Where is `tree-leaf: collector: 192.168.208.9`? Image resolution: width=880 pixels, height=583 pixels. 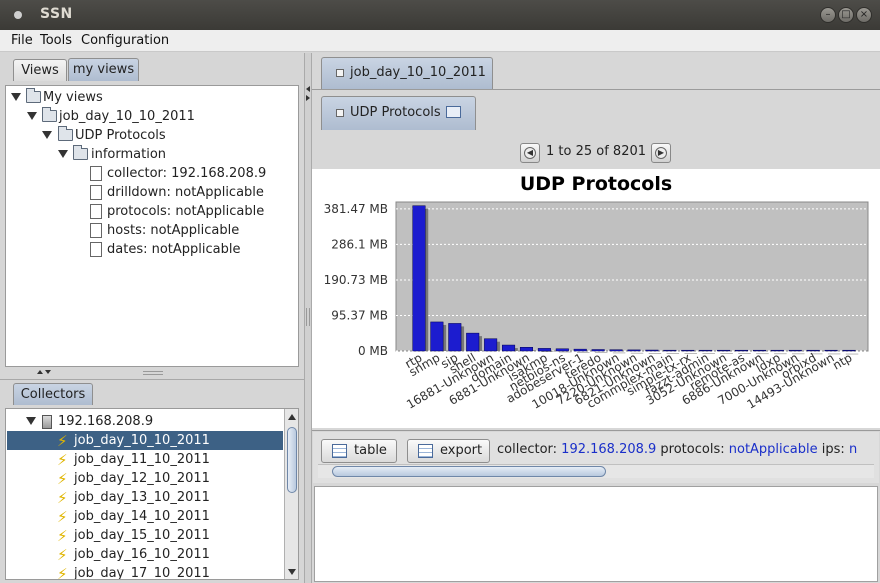 tree-leaf: collector: 192.168.208.9 is located at coordinates (151, 173).